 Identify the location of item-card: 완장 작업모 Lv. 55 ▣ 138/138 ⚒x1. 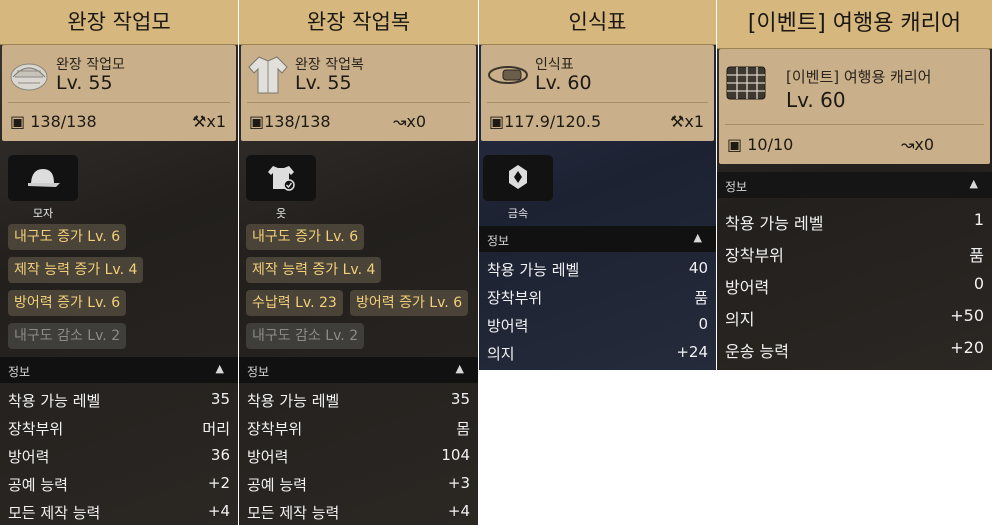
(119, 93).